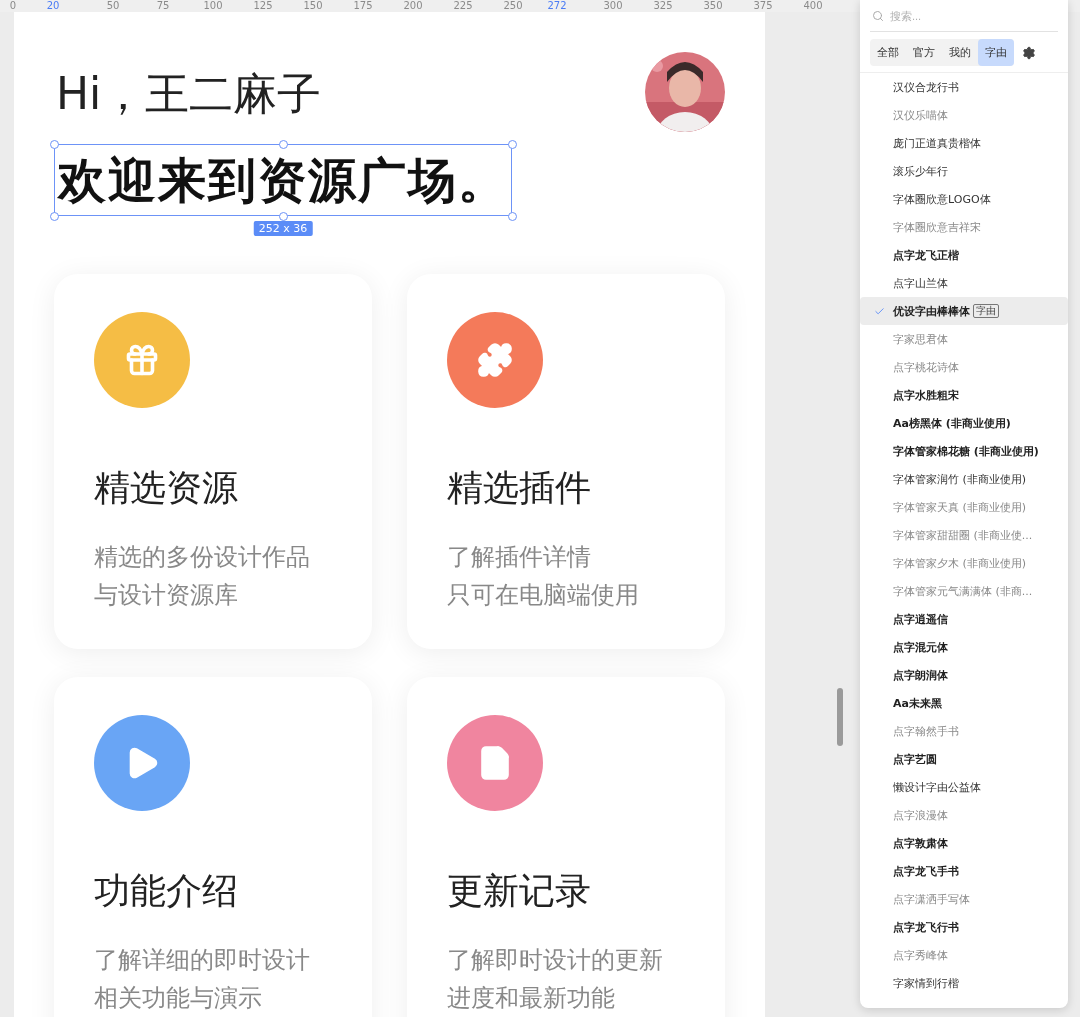 The height and width of the screenshot is (1017, 1080). Describe the element at coordinates (283, 228) in the screenshot. I see `size-badge: 252 x 36` at that location.